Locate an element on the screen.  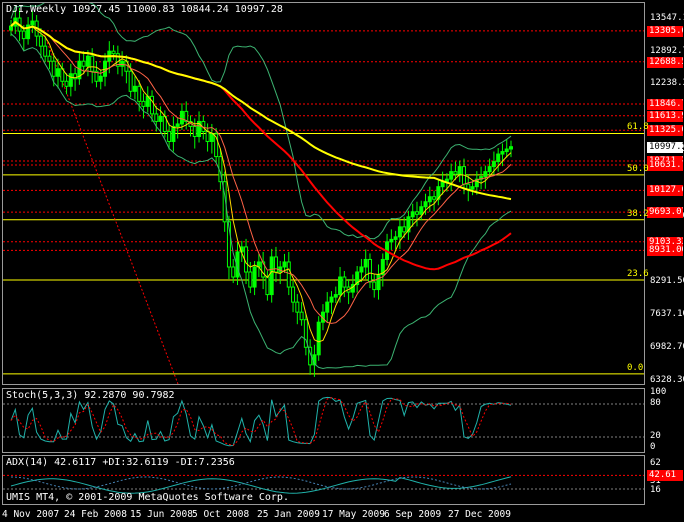
adx-line is located at coordinates (261, 485).